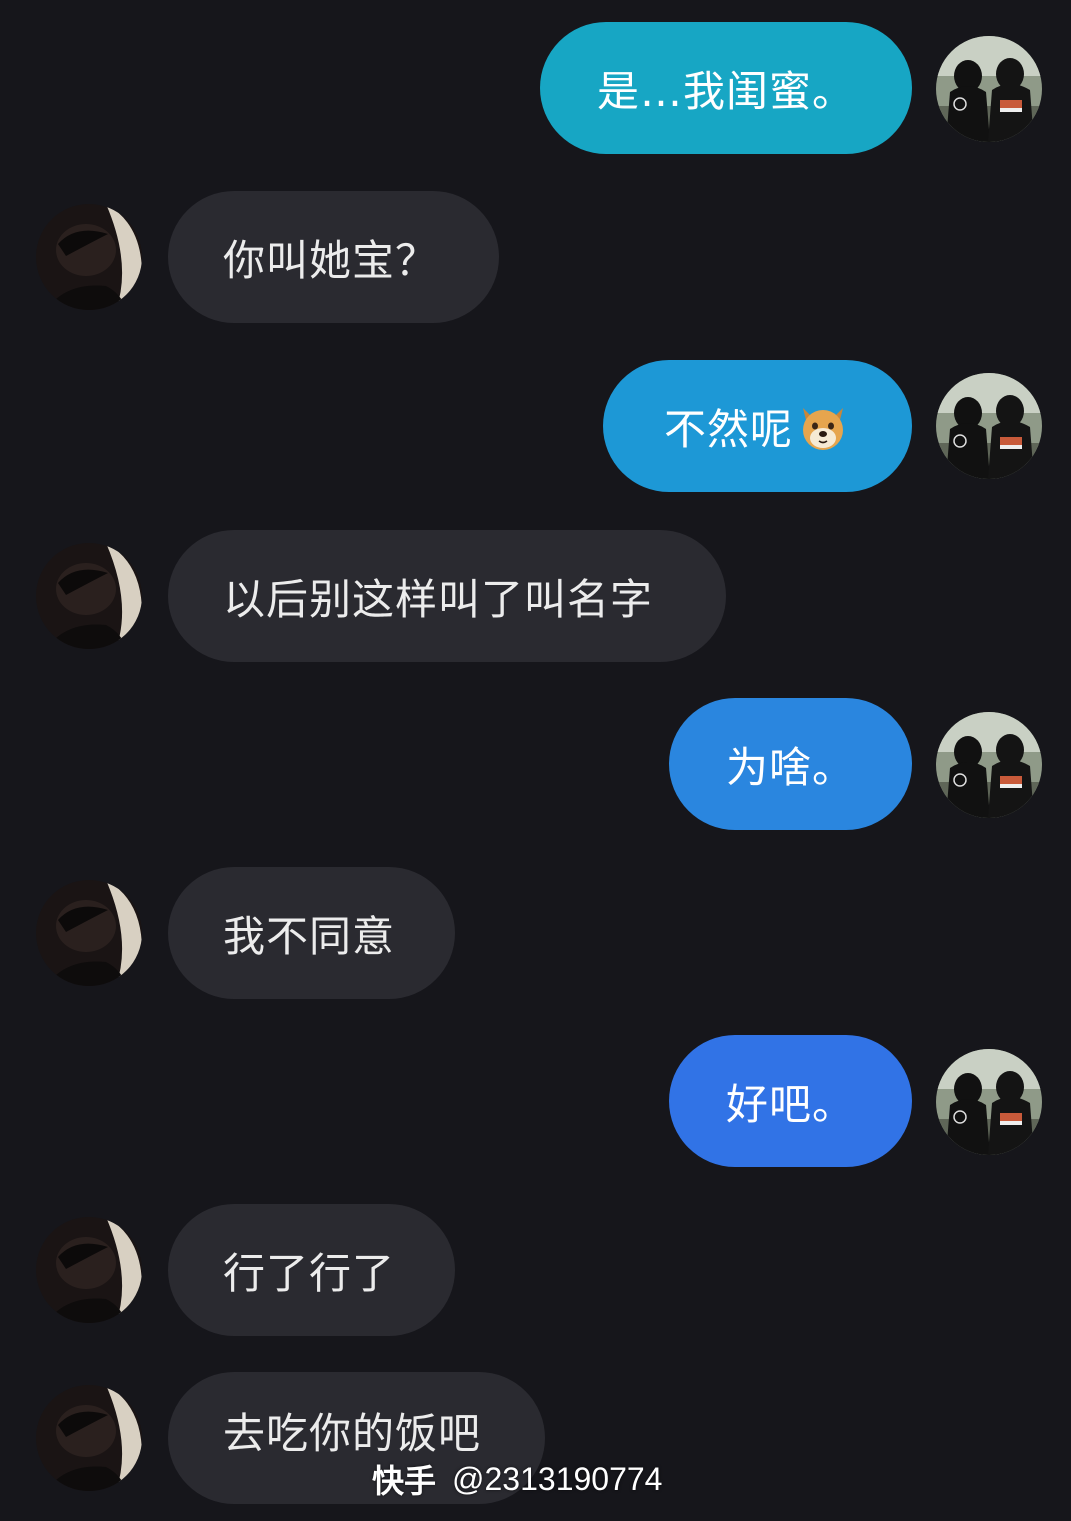 The height and width of the screenshot is (1521, 1071). I want to click on doge-emoji-icon, so click(823, 429).